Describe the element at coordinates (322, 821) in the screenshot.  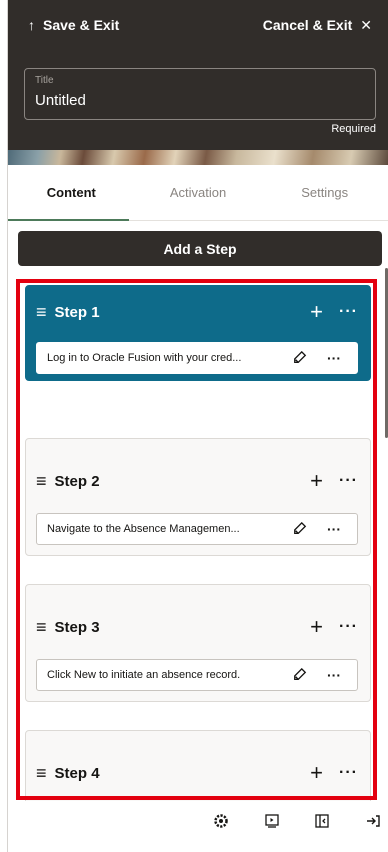
I see `collapse-panel-icon` at that location.